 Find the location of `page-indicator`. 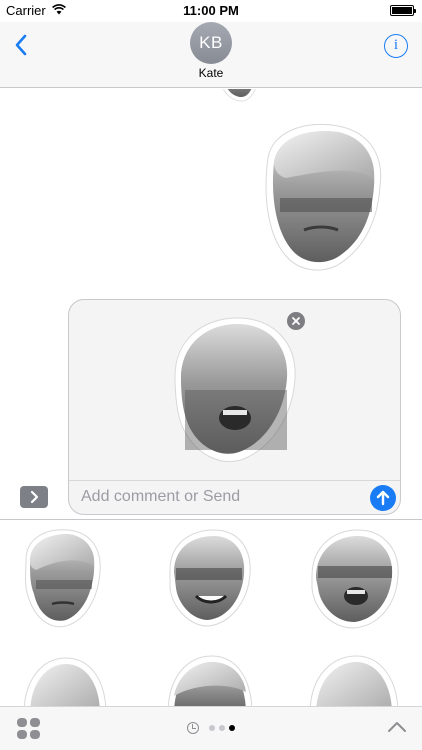

page-indicator is located at coordinates (217, 728).